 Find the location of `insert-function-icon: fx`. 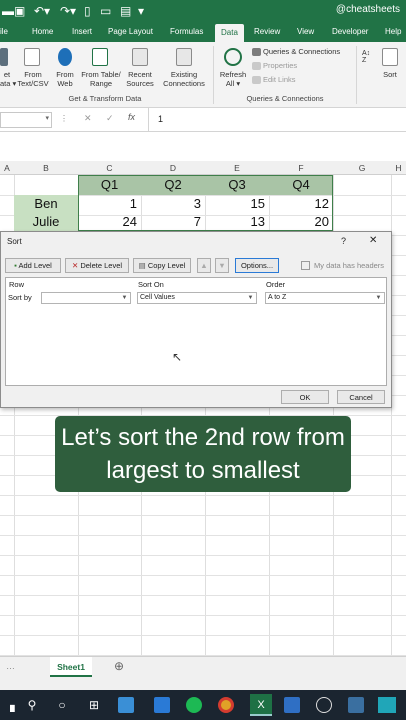

insert-function-icon: fx is located at coordinates (131, 117).